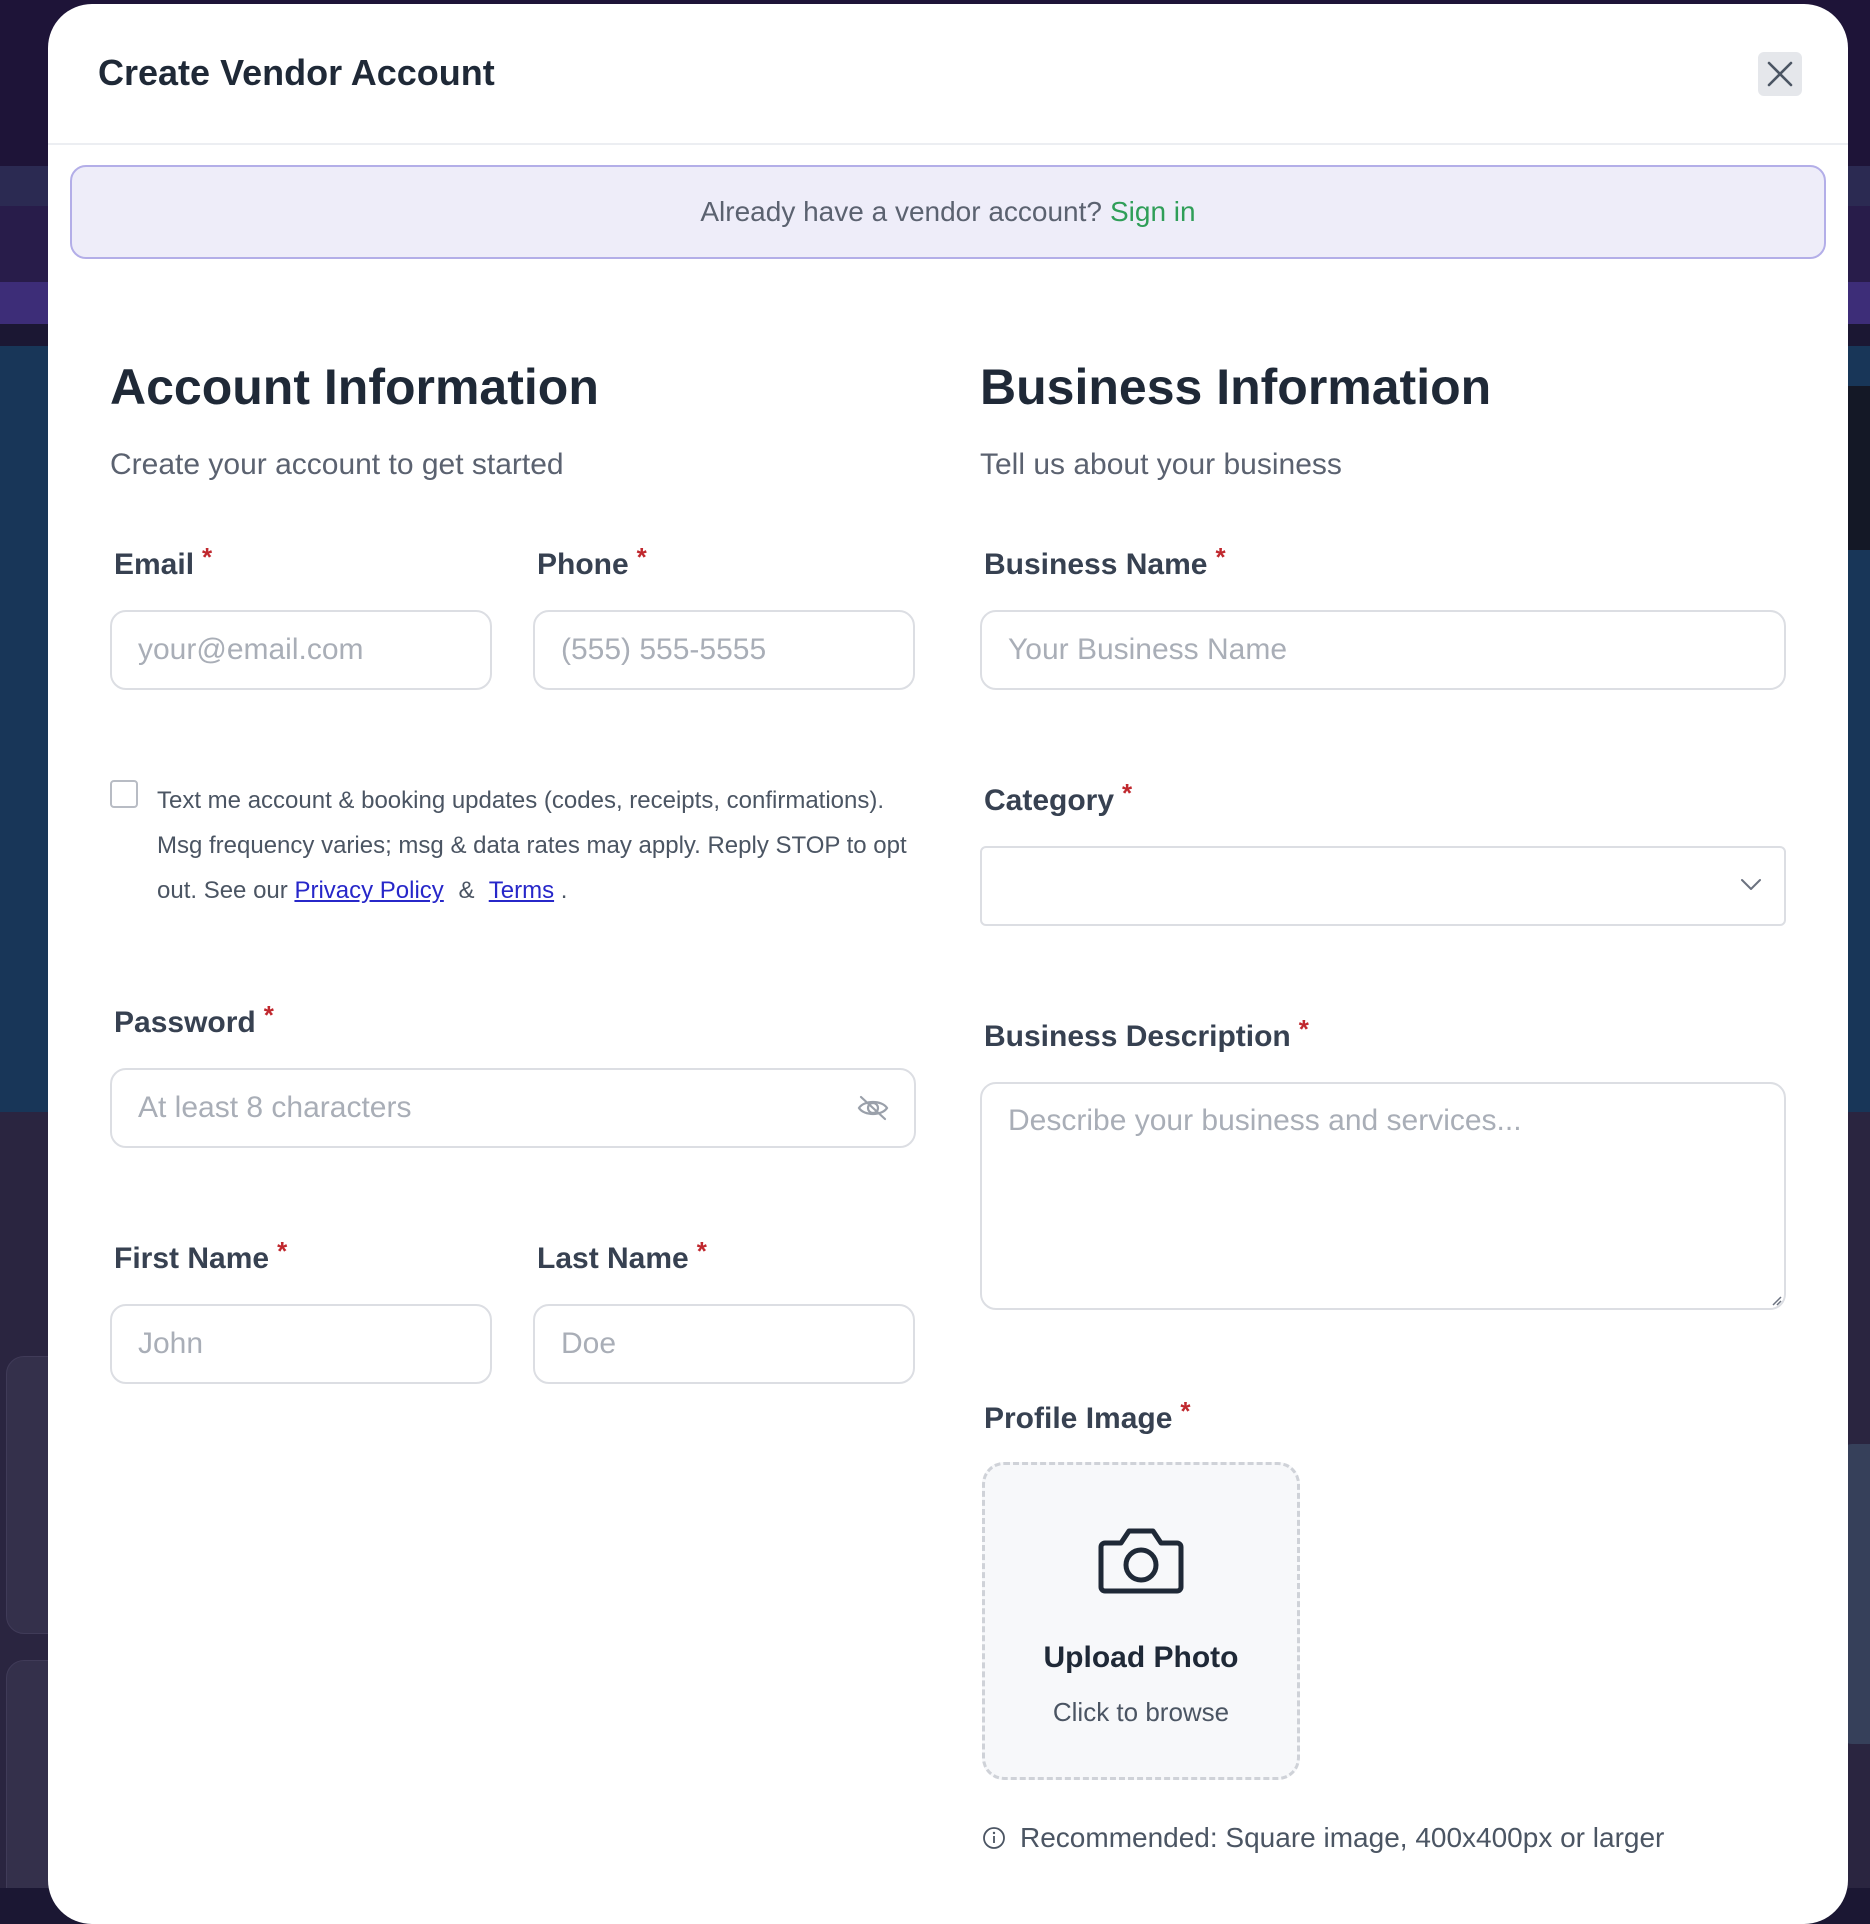 This screenshot has width=1870, height=1924. What do you see at coordinates (1141, 1561) in the screenshot?
I see `camera-icon` at bounding box center [1141, 1561].